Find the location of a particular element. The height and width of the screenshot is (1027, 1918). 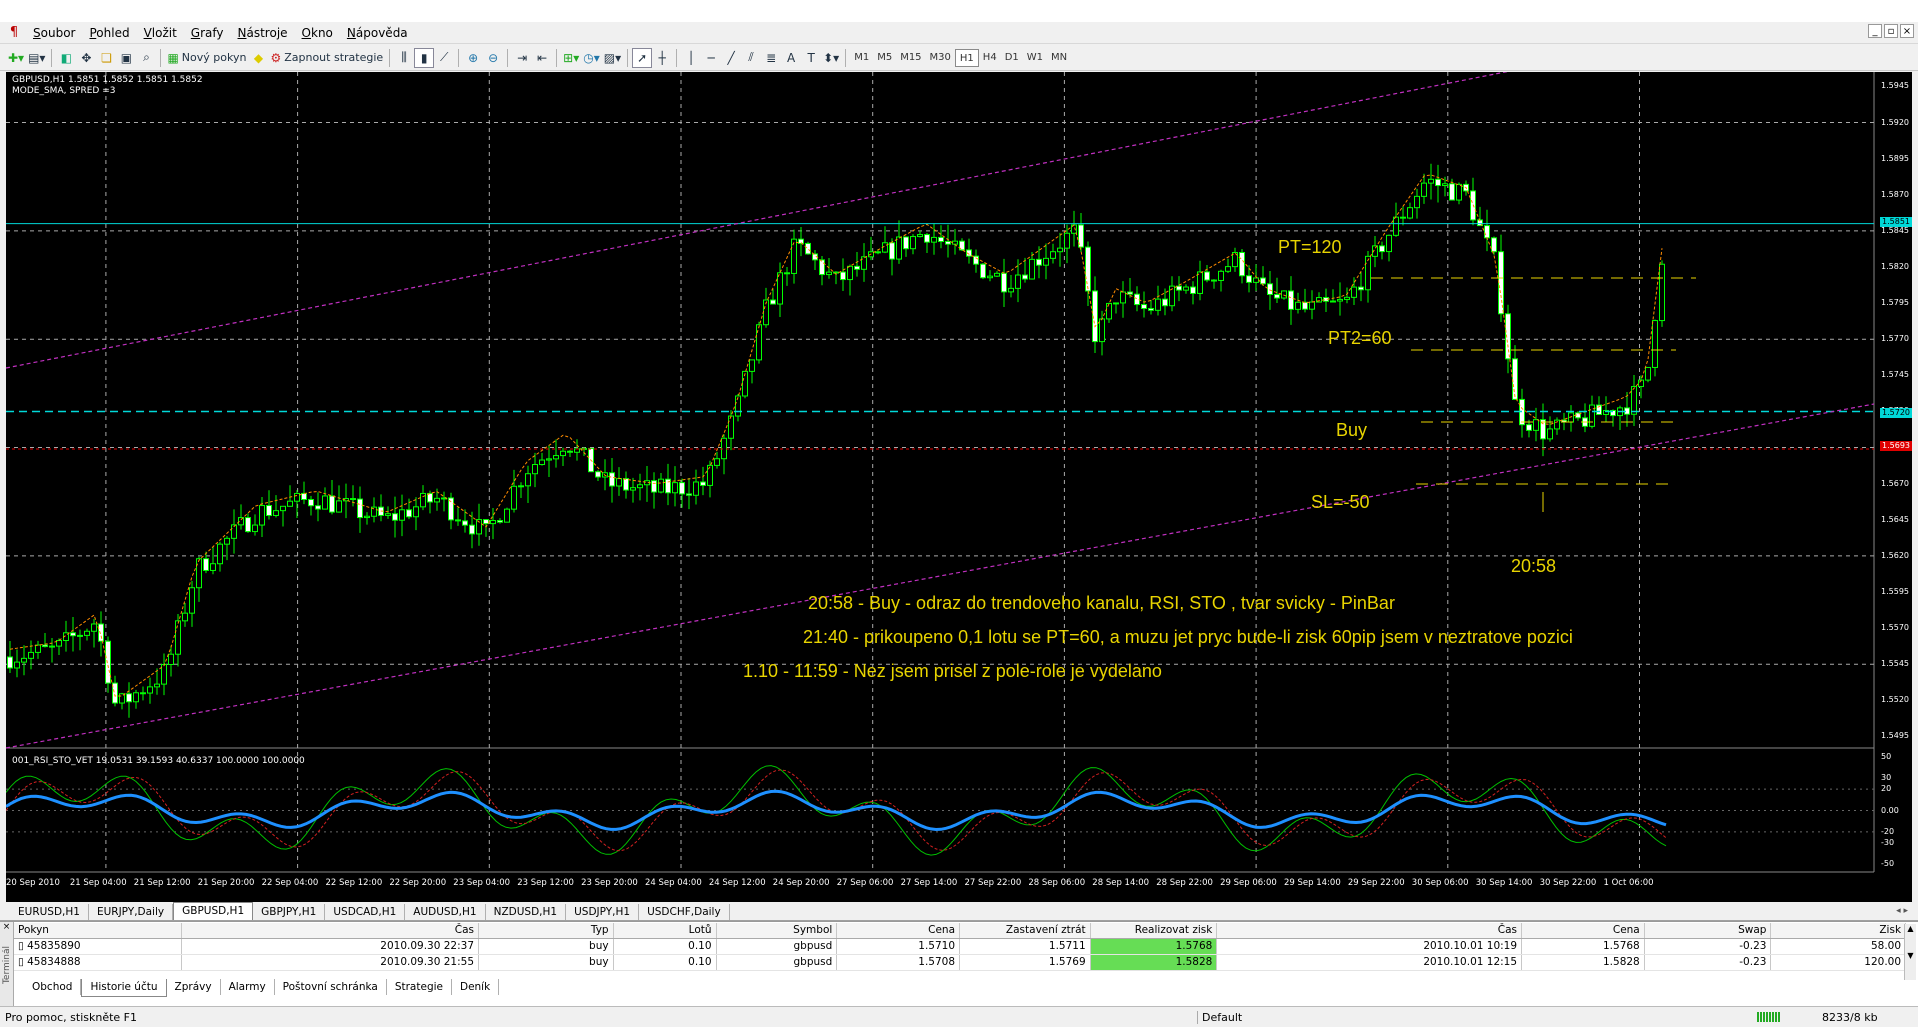

timeframe-h4: H4 is located at coordinates (990, 58).